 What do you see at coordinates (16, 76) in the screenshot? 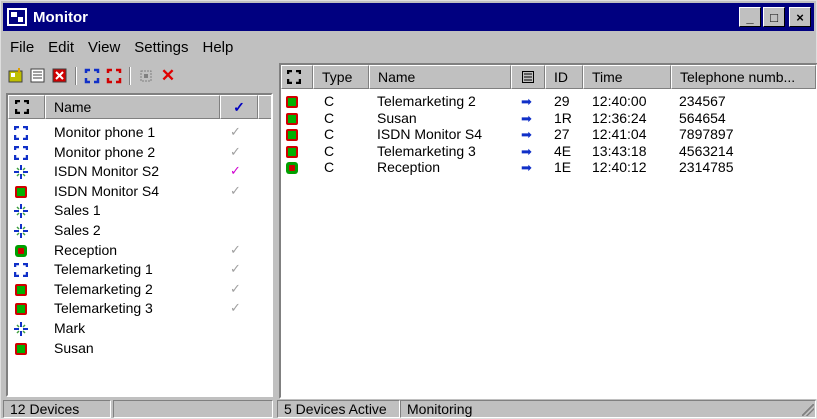
I see `new-device-icon` at bounding box center [16, 76].